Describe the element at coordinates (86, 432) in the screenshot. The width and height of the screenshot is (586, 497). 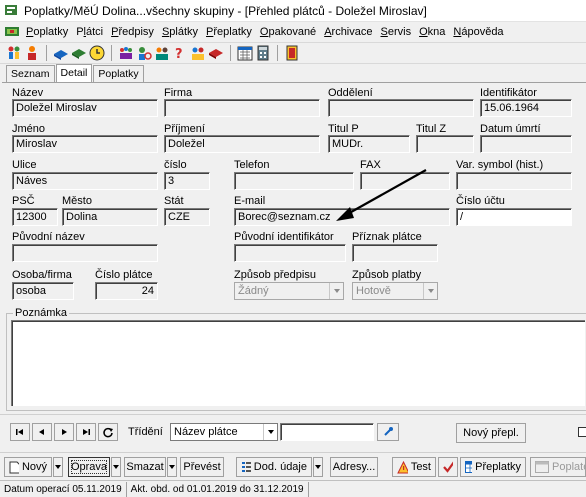
I see `last-record-button` at that location.